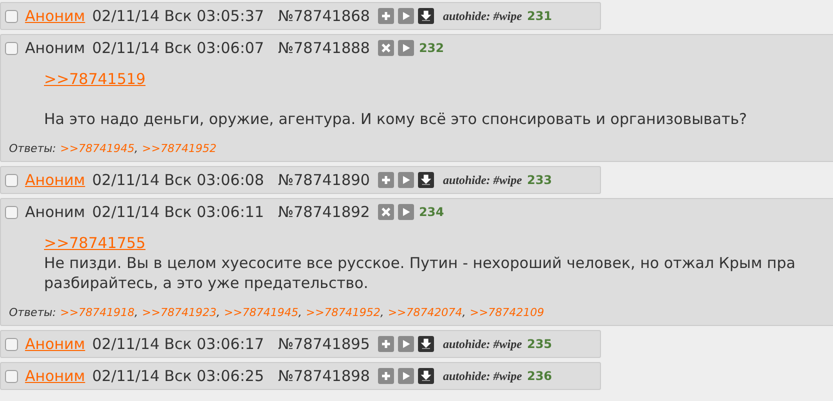  I want to click on post-count: 235, so click(539, 344).